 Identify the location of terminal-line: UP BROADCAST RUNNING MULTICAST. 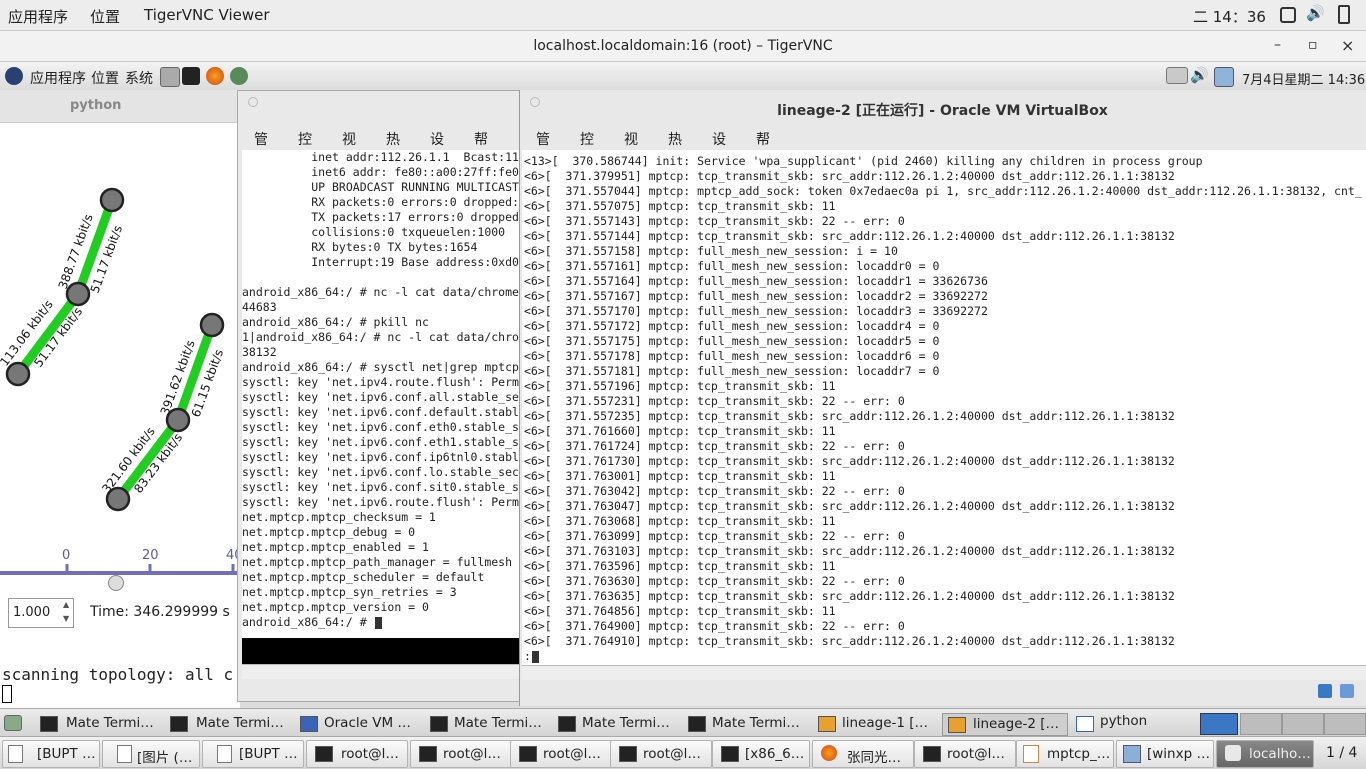
(380, 187).